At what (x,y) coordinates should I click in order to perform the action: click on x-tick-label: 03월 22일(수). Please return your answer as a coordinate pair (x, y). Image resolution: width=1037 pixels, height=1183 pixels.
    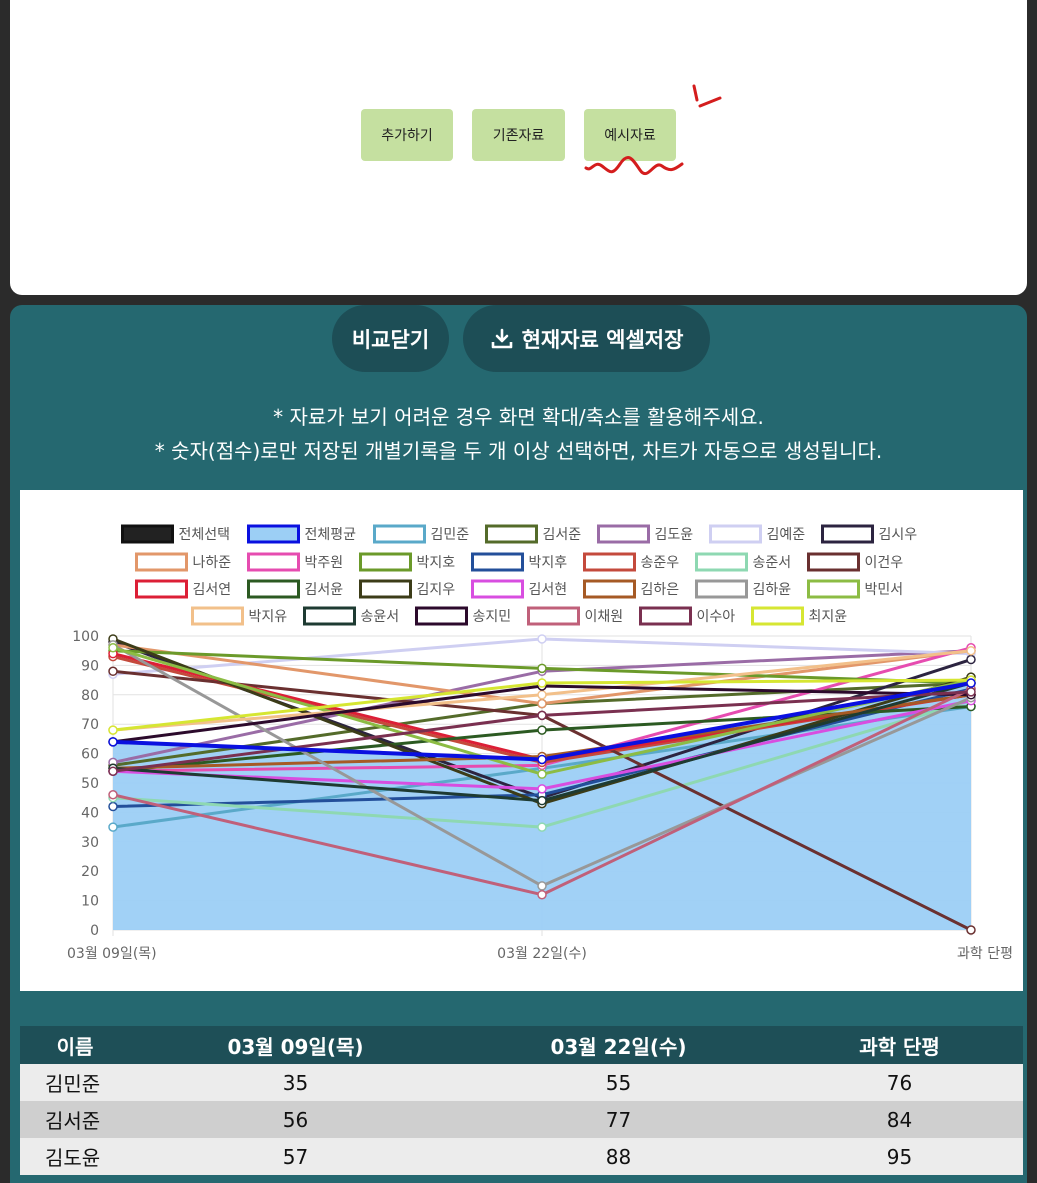
    Looking at the image, I should click on (542, 954).